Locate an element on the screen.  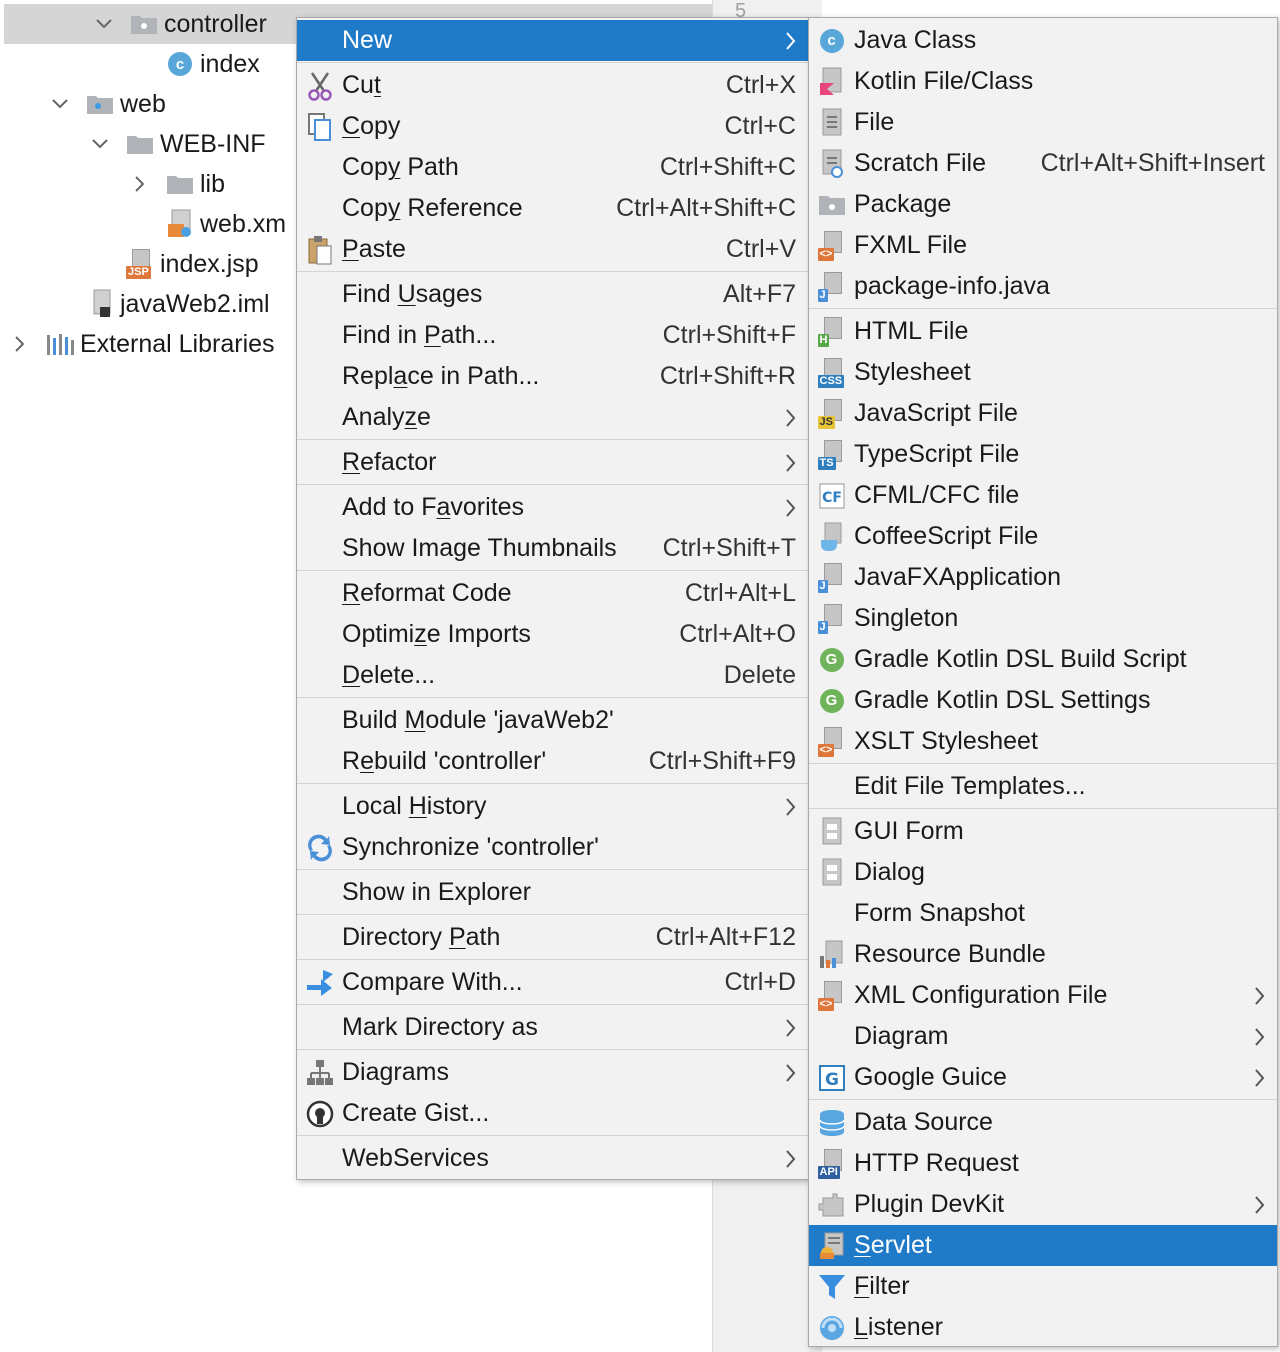
new-item-plugin-devkit: Plugin DevKit is located at coordinates (1043, 1204).